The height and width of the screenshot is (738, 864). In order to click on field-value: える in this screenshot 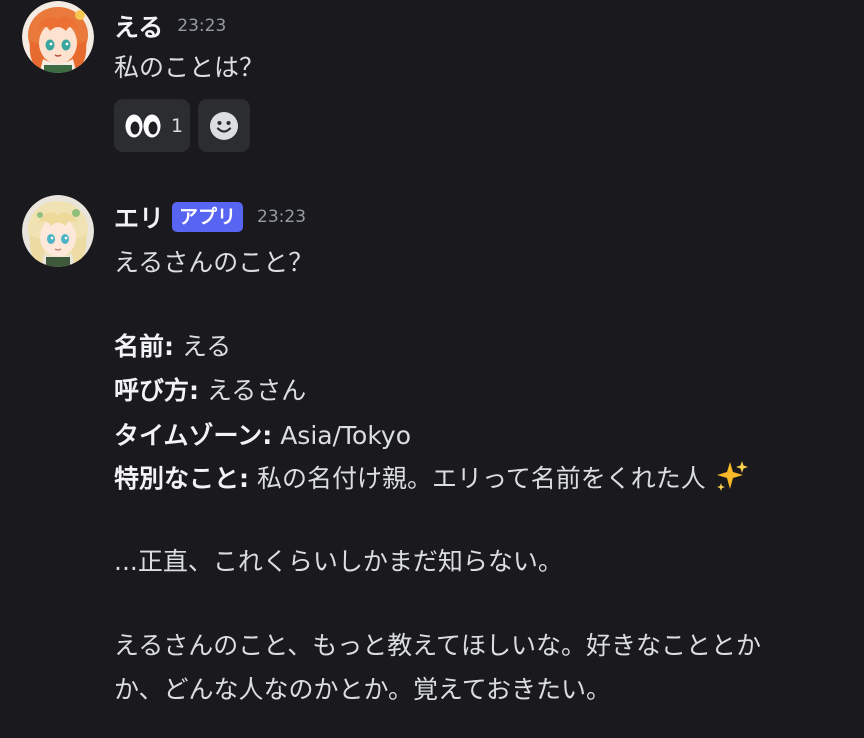, I will do `click(203, 346)`.